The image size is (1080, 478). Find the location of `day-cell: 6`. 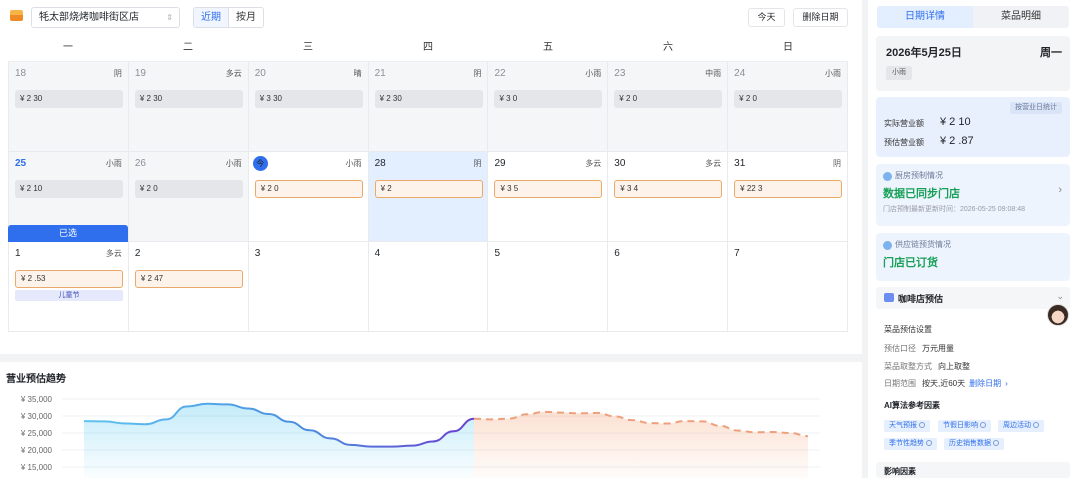

day-cell: 6 is located at coordinates (668, 287).